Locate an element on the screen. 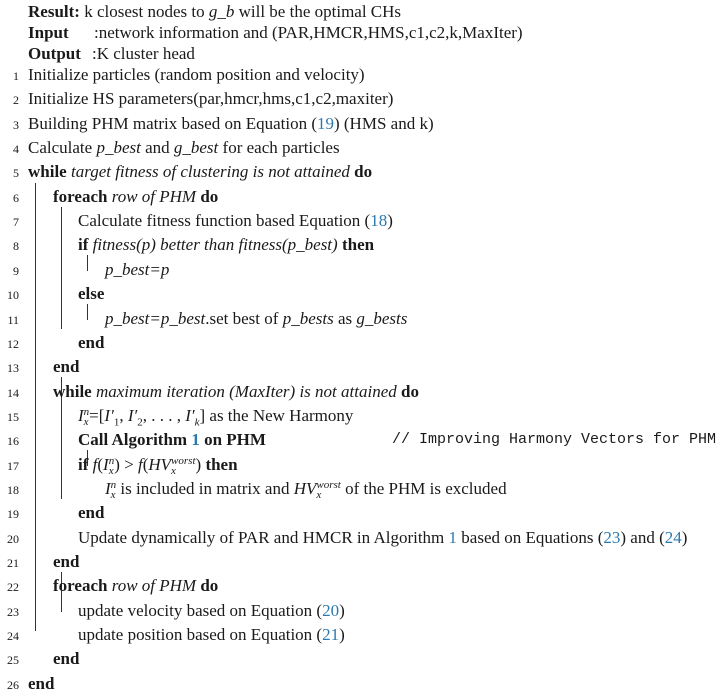  algorithm-line: 23 update velocity based on Equation (20) is located at coordinates (361, 611).